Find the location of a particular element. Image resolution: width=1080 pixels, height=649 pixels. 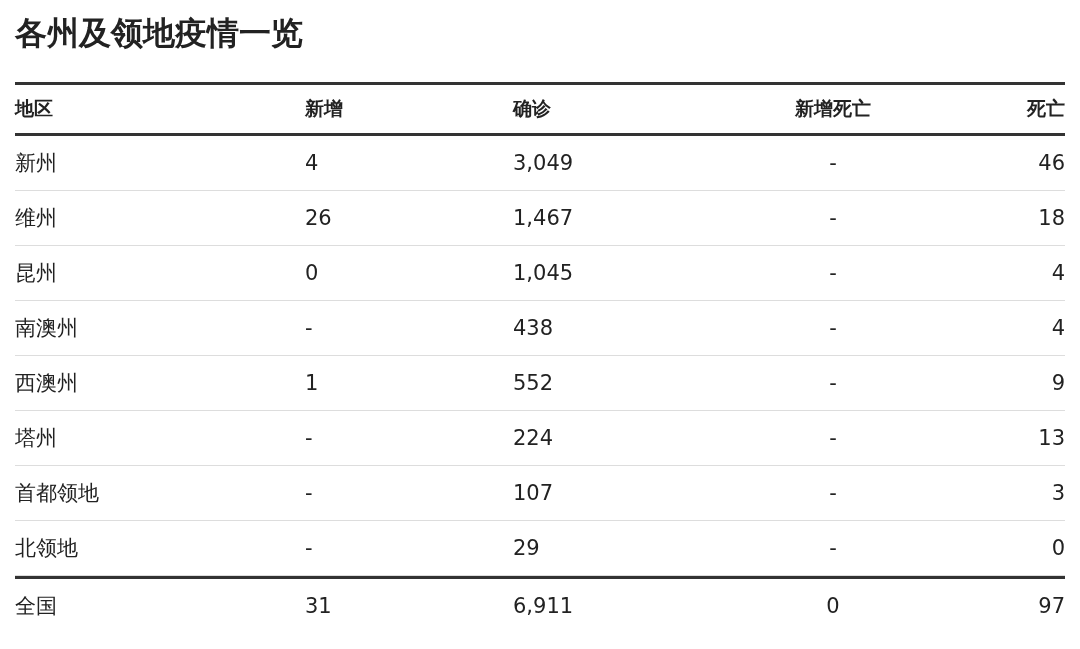

table-cell: 6,911 is located at coordinates (543, 606).